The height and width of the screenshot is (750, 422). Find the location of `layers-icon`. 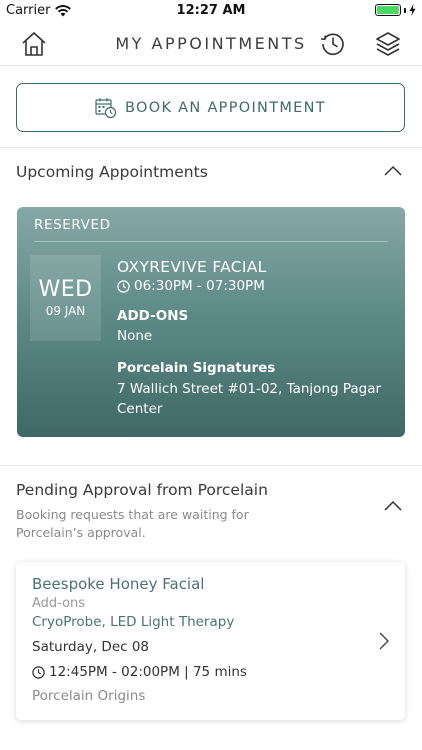

layers-icon is located at coordinates (388, 44).